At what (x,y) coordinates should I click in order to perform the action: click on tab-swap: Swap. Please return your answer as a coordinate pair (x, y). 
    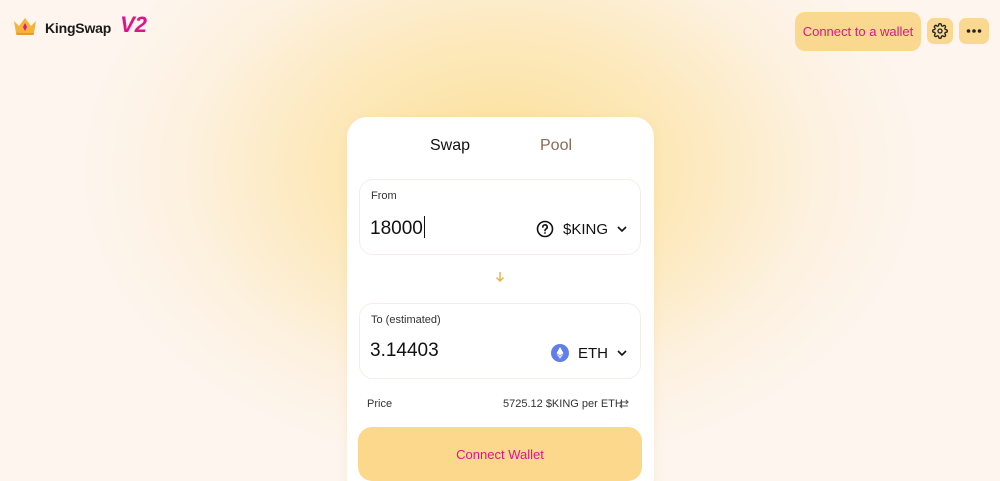
    Looking at the image, I should click on (450, 146).